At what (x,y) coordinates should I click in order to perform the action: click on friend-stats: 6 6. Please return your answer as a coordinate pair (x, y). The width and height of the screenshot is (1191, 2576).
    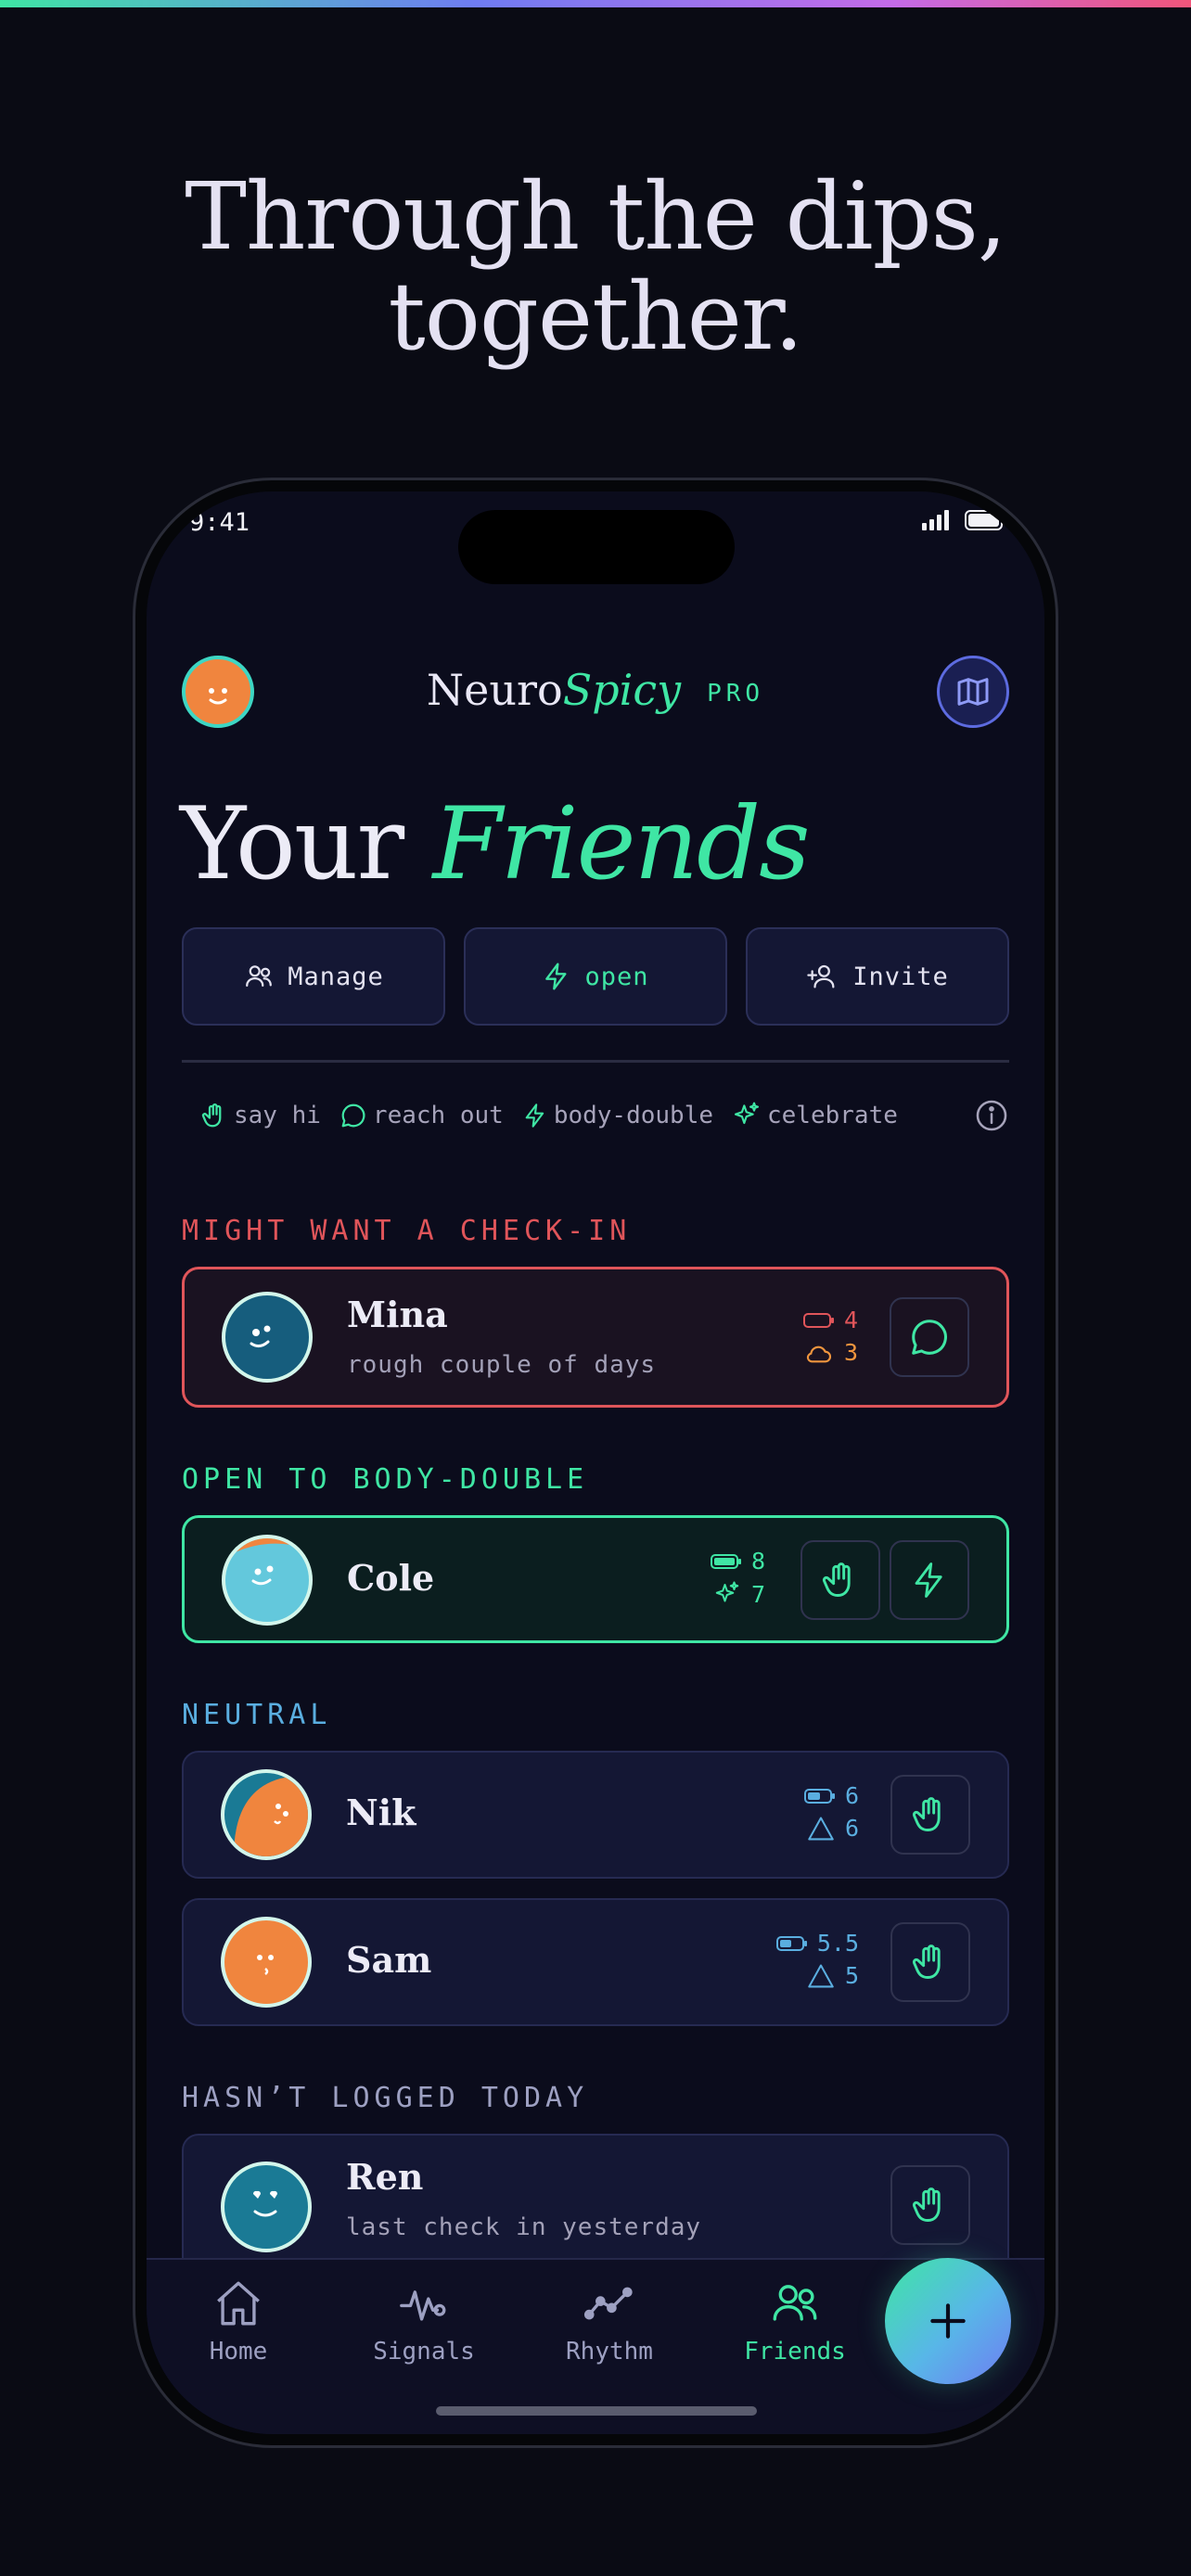
    Looking at the image, I should click on (831, 1812).